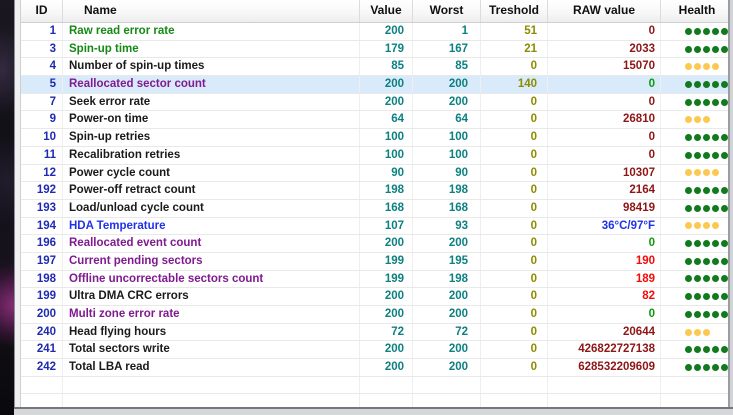 The image size is (733, 415). Describe the element at coordinates (377, 368) in the screenshot. I see `table-row: 242 Total LBA read 200 200 0 628532209609` at that location.